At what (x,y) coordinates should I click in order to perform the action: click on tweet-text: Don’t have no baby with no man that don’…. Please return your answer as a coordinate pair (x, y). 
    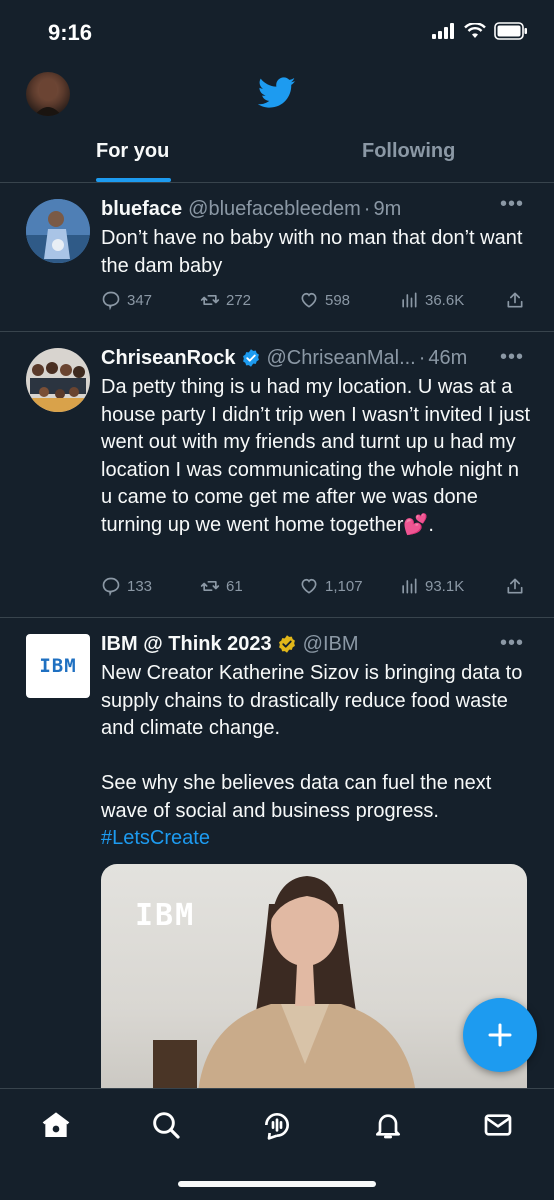
    Looking at the image, I should click on (314, 252).